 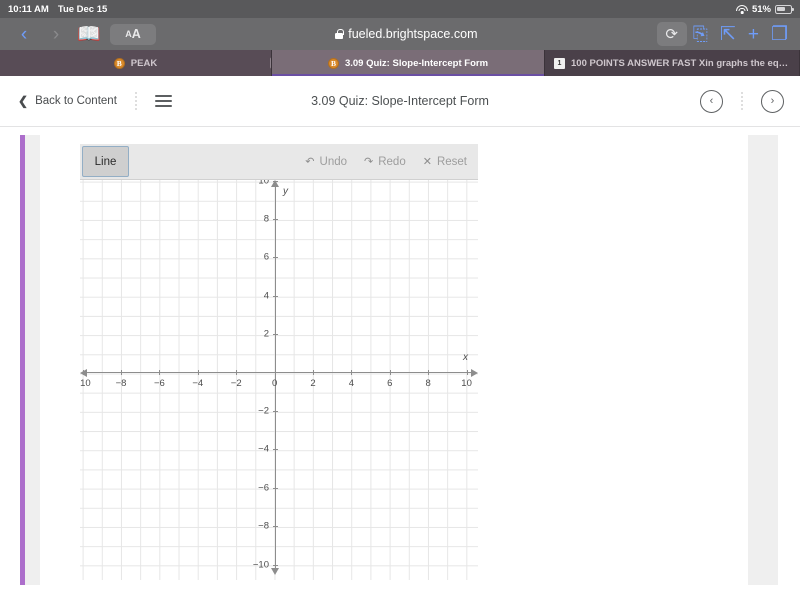 What do you see at coordinates (121, 383) in the screenshot?
I see `x-axis-tick-label: −8` at bounding box center [121, 383].